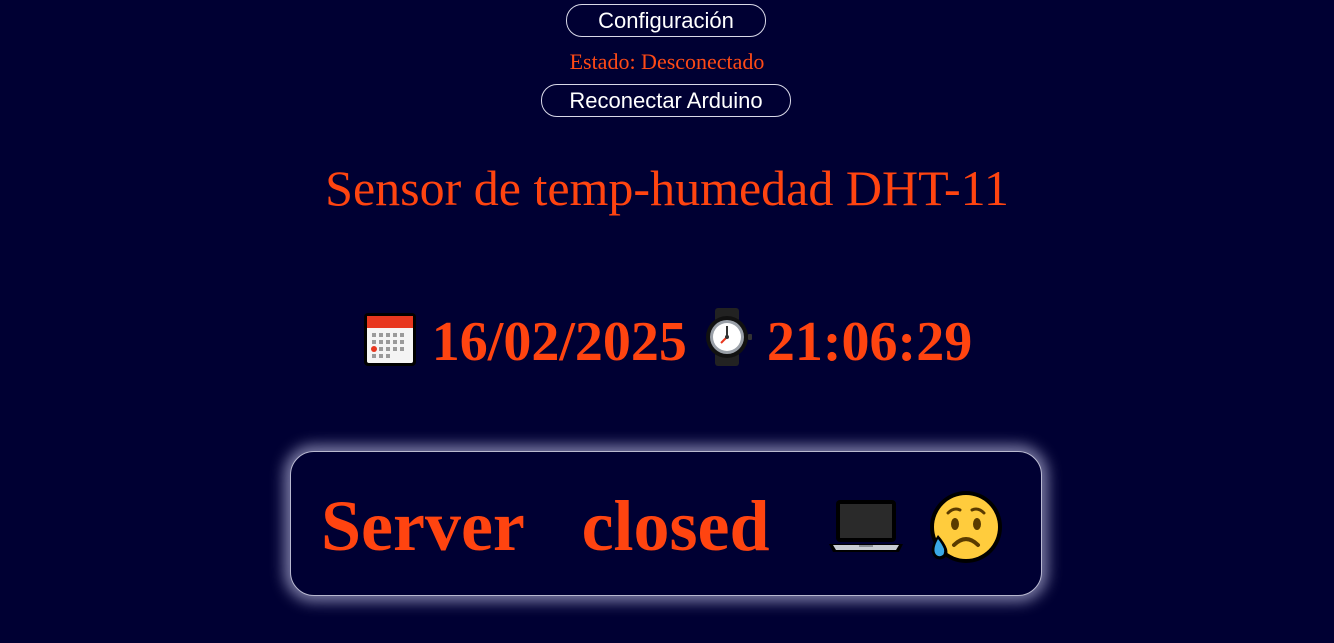  I want to click on server-message: Server closed, so click(545, 526).